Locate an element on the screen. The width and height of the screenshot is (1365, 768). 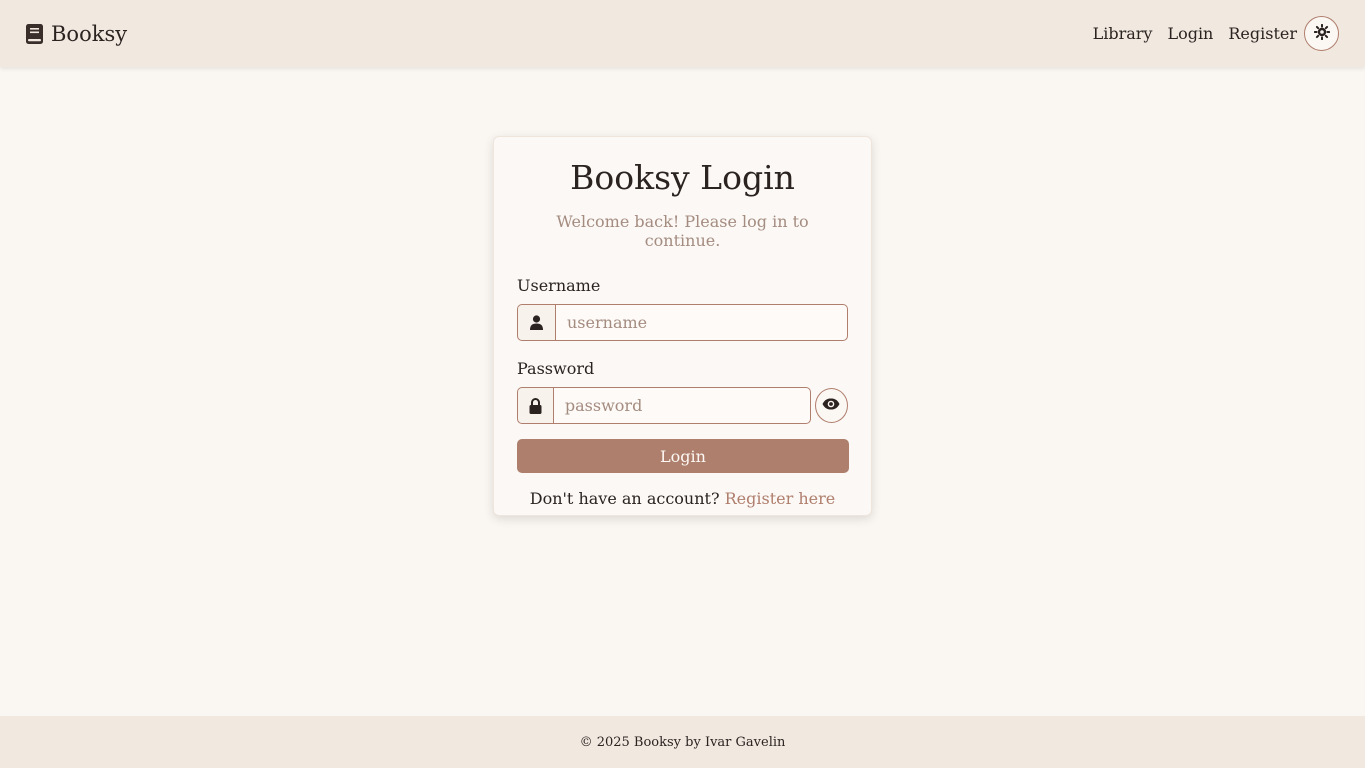
page-title: Booksy Login is located at coordinates (682, 177).